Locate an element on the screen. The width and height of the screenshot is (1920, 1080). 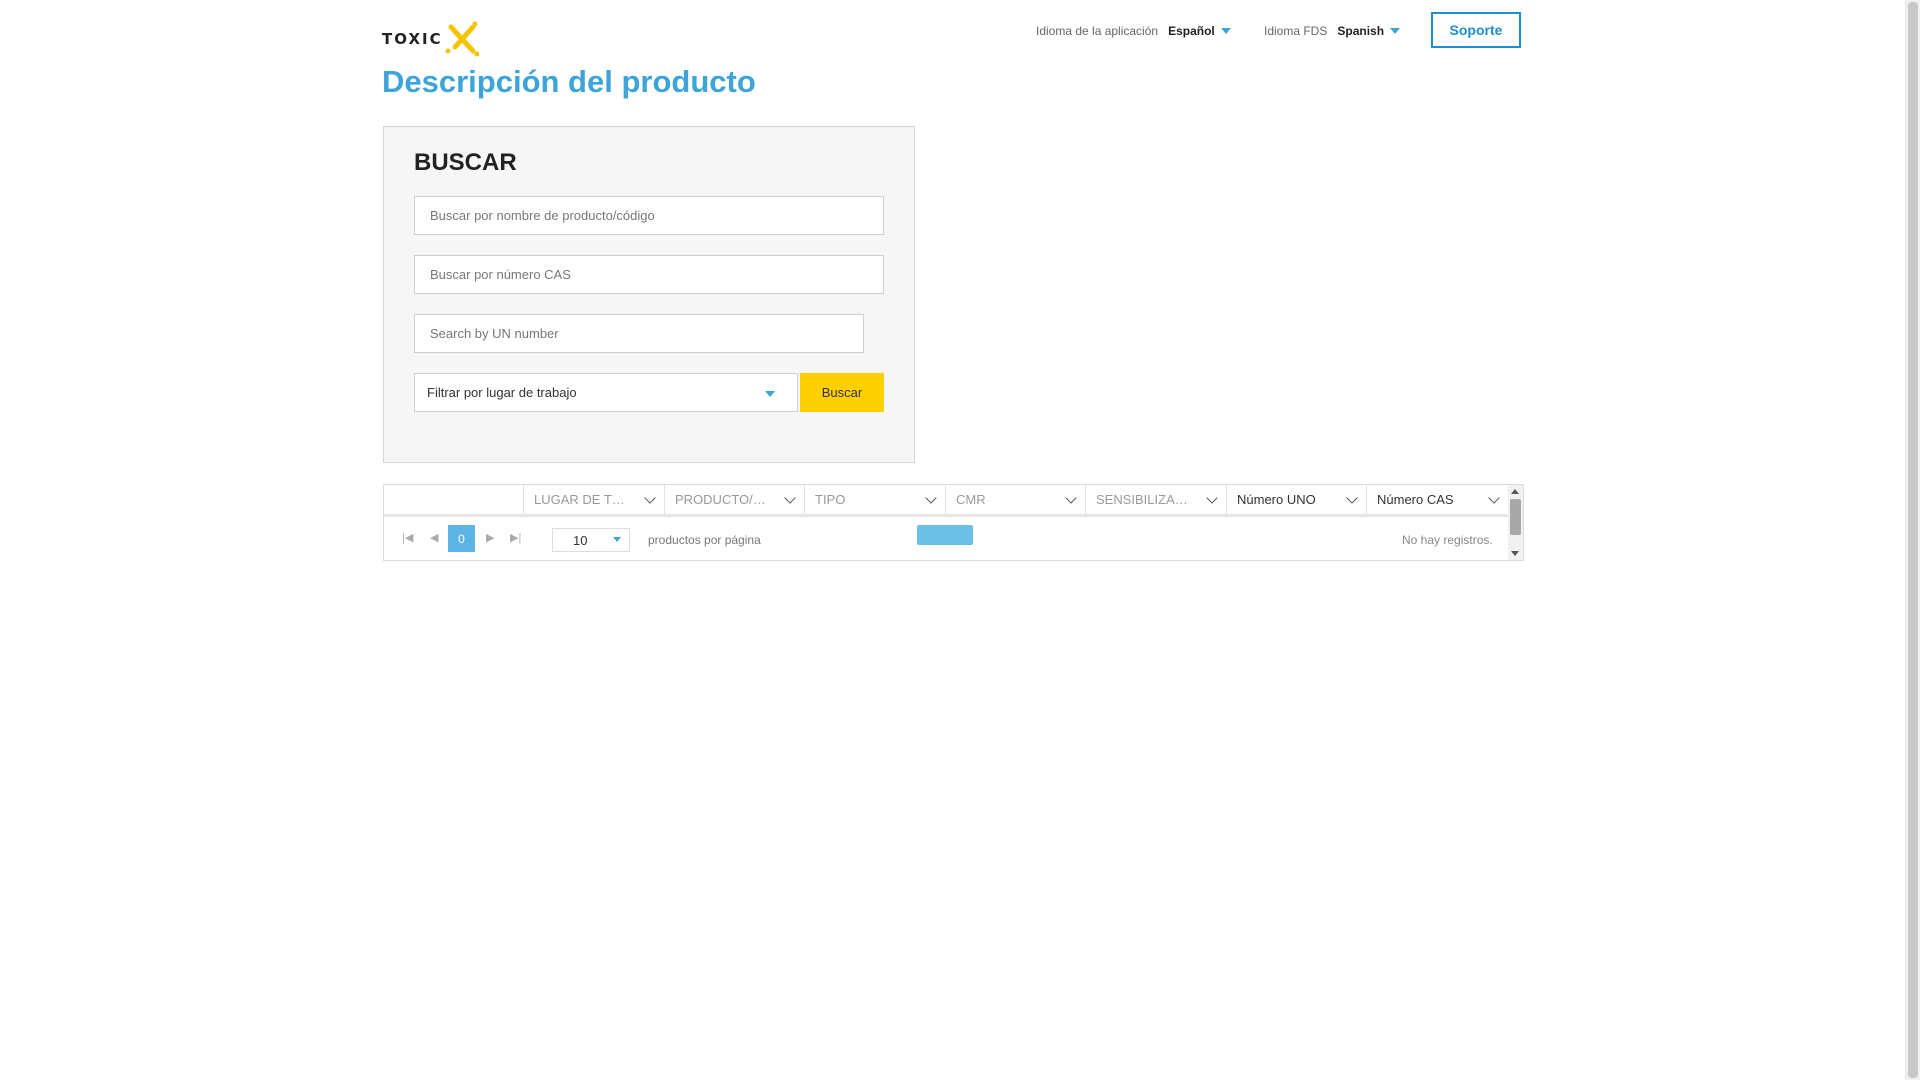
page-scrollbar-thumb is located at coordinates (1913, 540).